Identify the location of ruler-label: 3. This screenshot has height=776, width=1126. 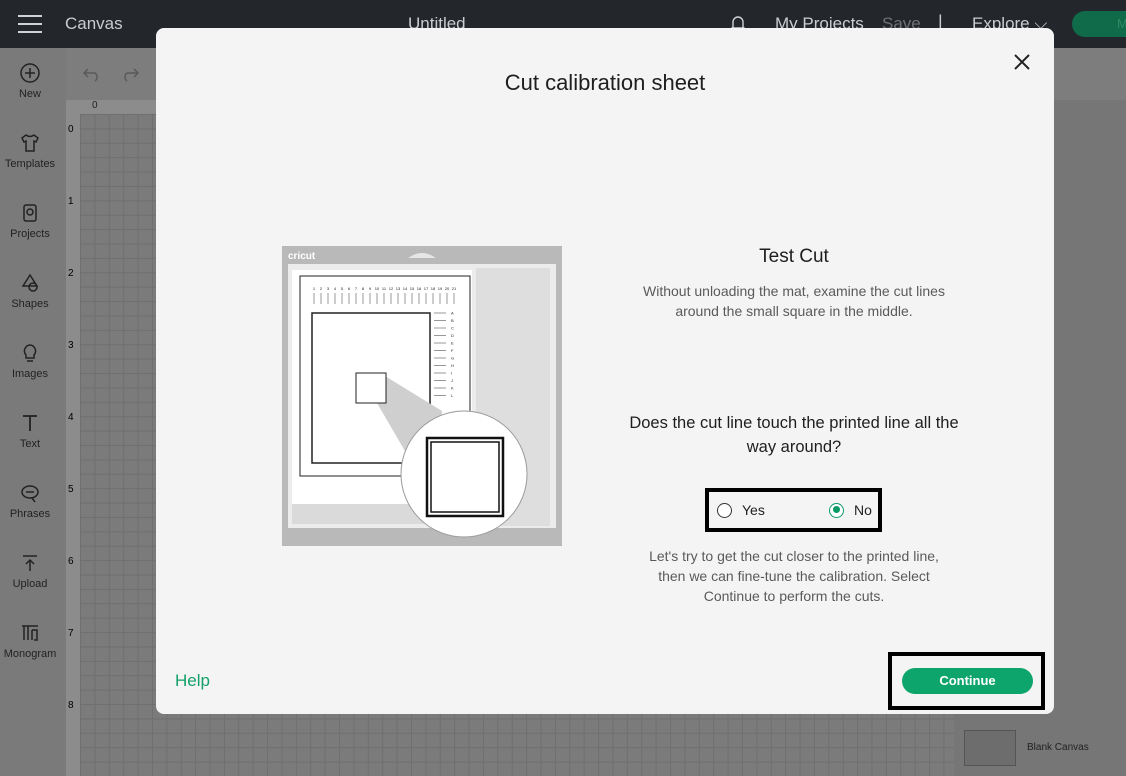
(71, 345).